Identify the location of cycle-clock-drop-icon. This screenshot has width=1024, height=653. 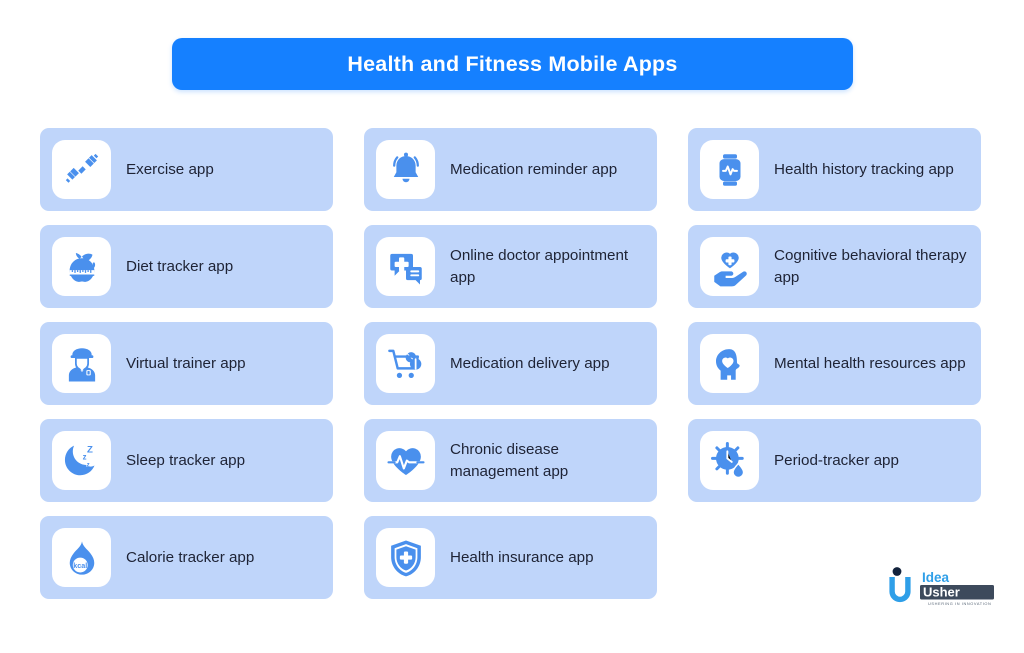
(729, 460).